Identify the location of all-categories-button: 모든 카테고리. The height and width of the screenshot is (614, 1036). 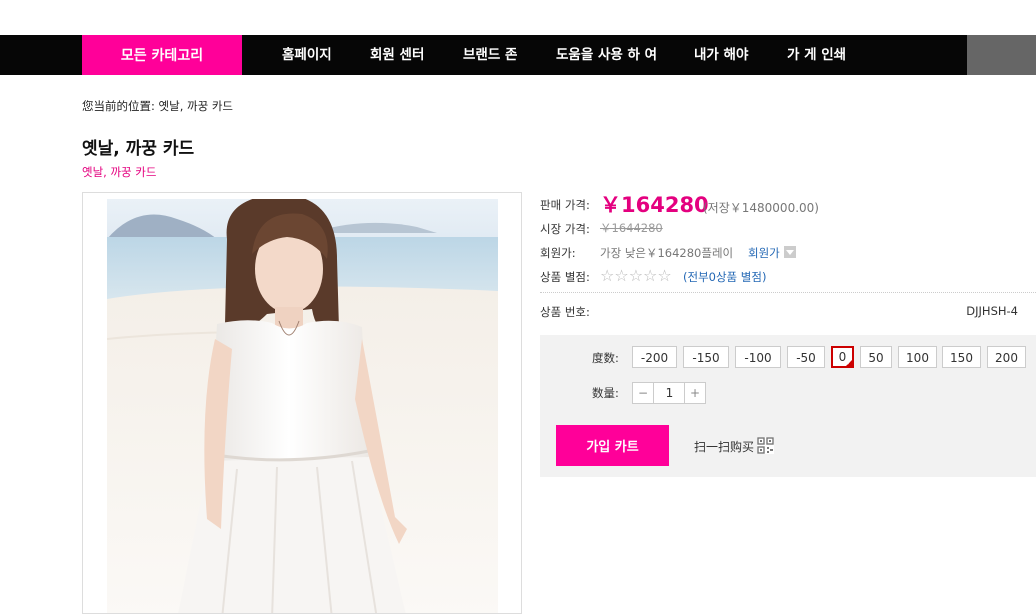
(162, 55).